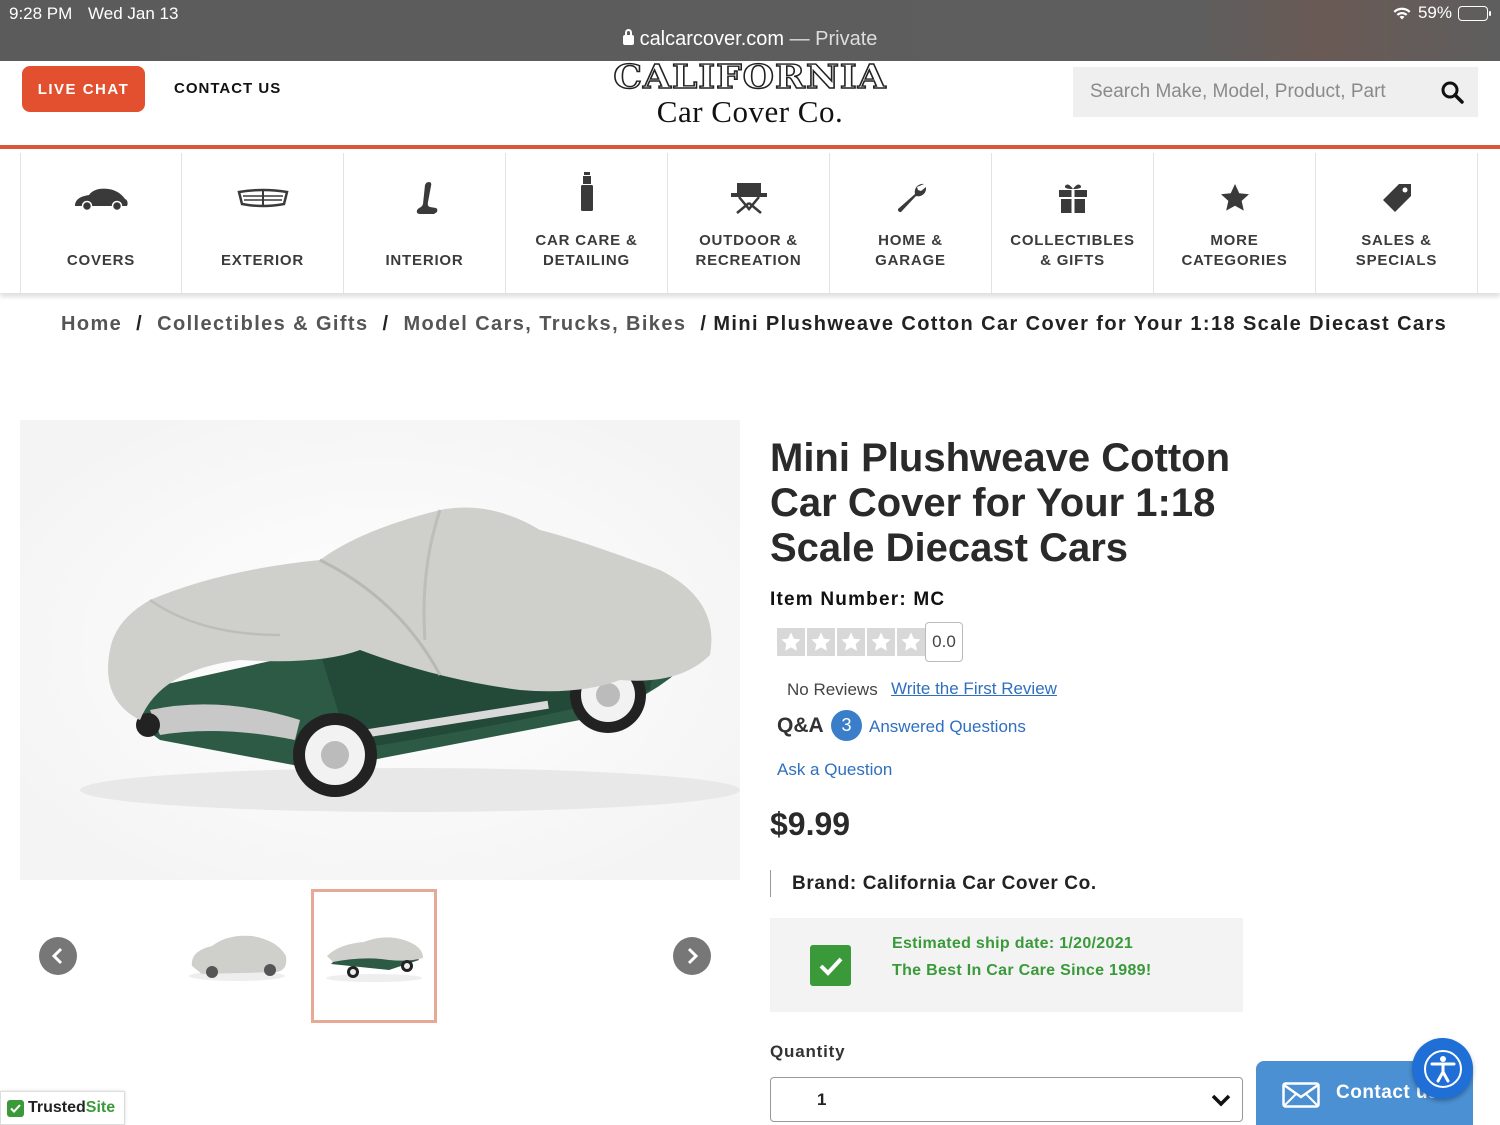 The height and width of the screenshot is (1125, 1500). What do you see at coordinates (262, 324) in the screenshot?
I see `breadcrumb-collectibles: Collectibles & Gifts` at bounding box center [262, 324].